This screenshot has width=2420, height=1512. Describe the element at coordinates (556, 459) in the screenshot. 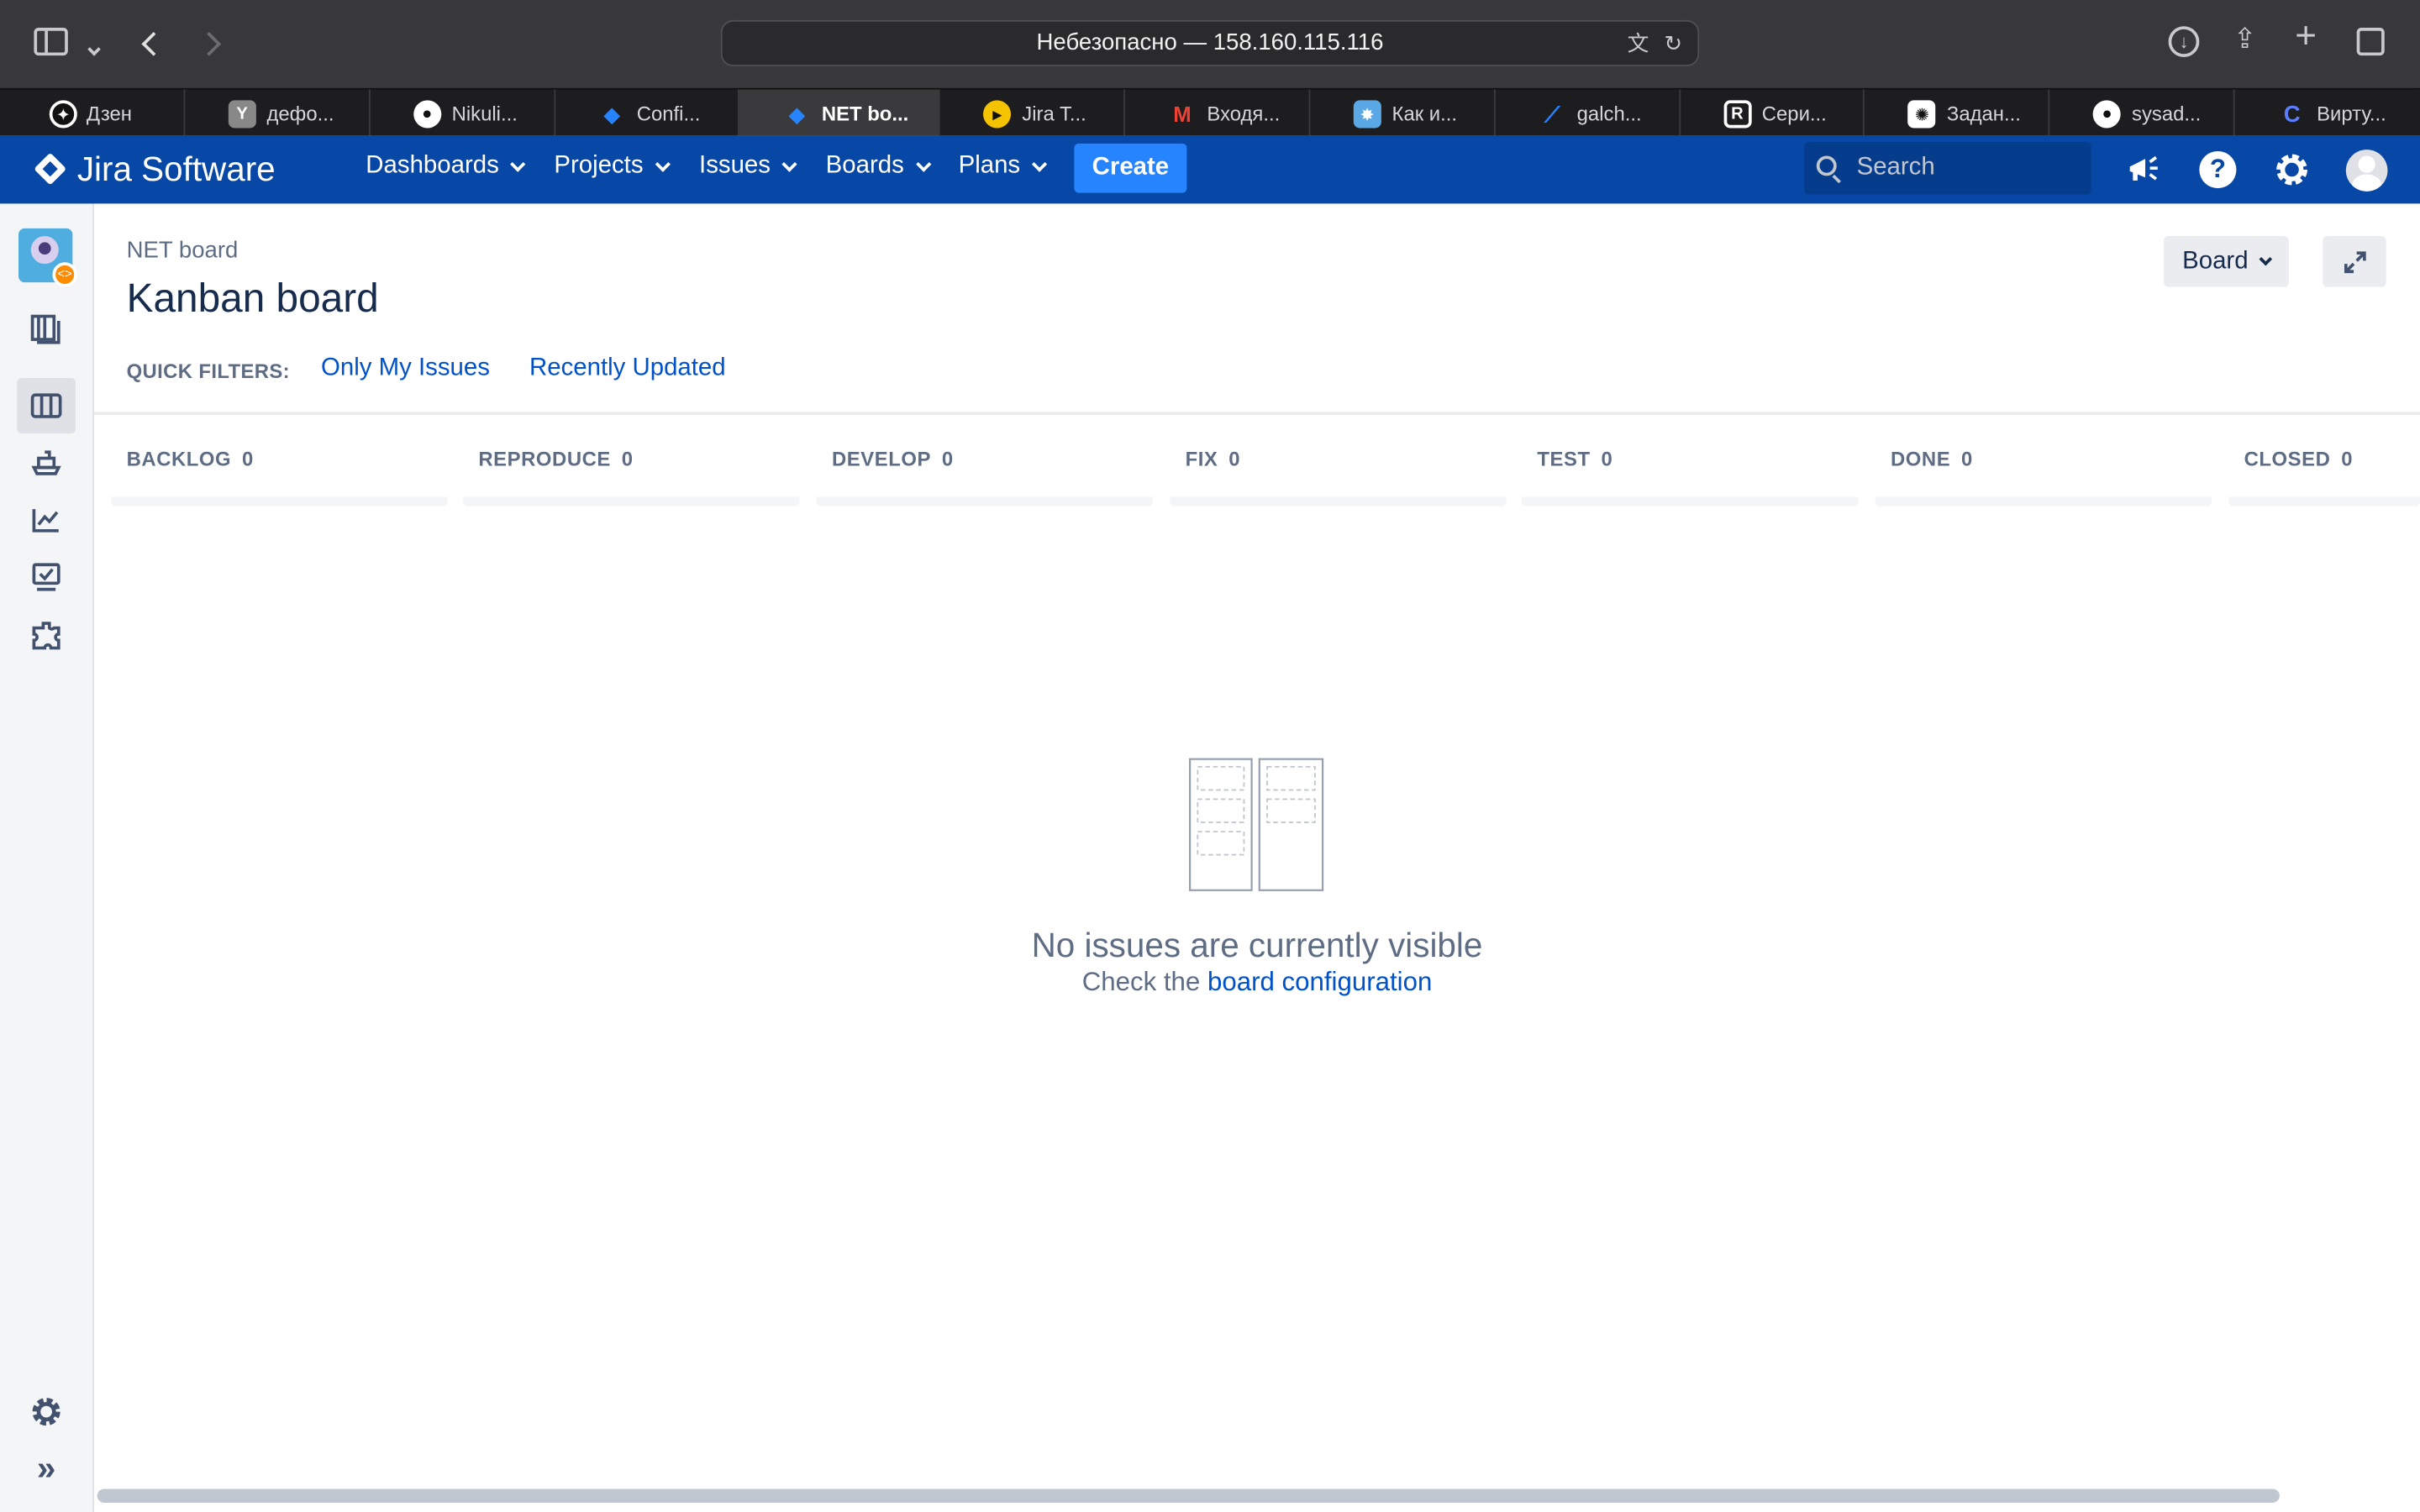

I see `column-header-reproduce: REPRODUCE 0` at that location.